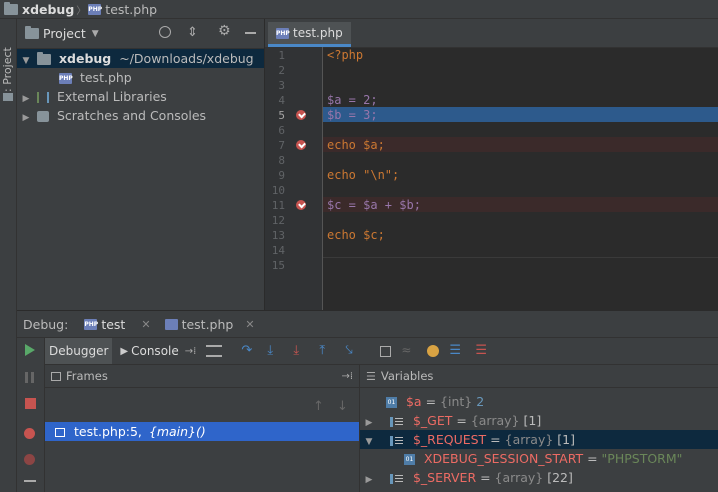  Describe the element at coordinates (107, 431) in the screenshot. I see `frame-location: test.php:5,` at that location.